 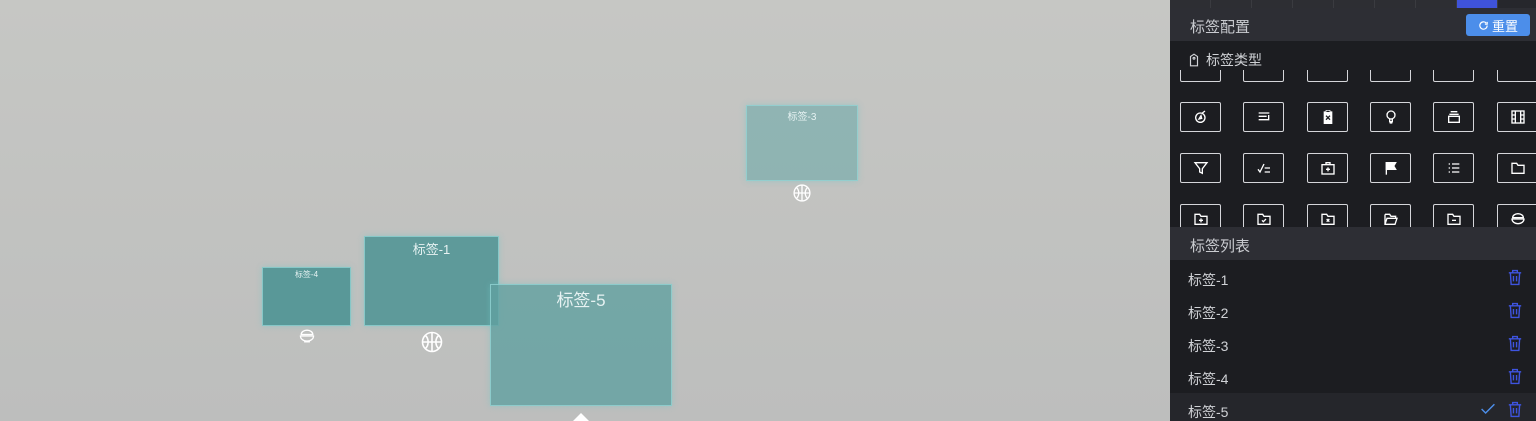 What do you see at coordinates (1220, 27) in the screenshot?
I see `panel-title: 标签配置` at bounding box center [1220, 27].